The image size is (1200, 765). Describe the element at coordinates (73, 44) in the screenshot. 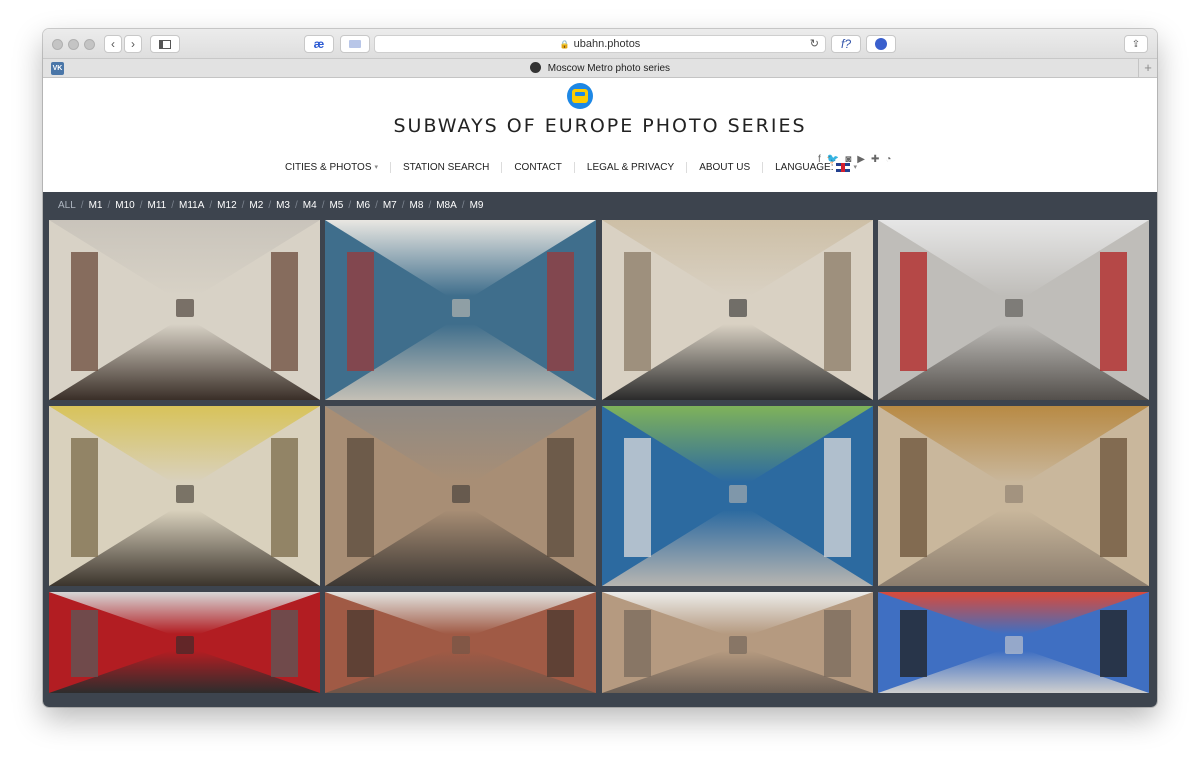

I see `minimize-window-button` at that location.